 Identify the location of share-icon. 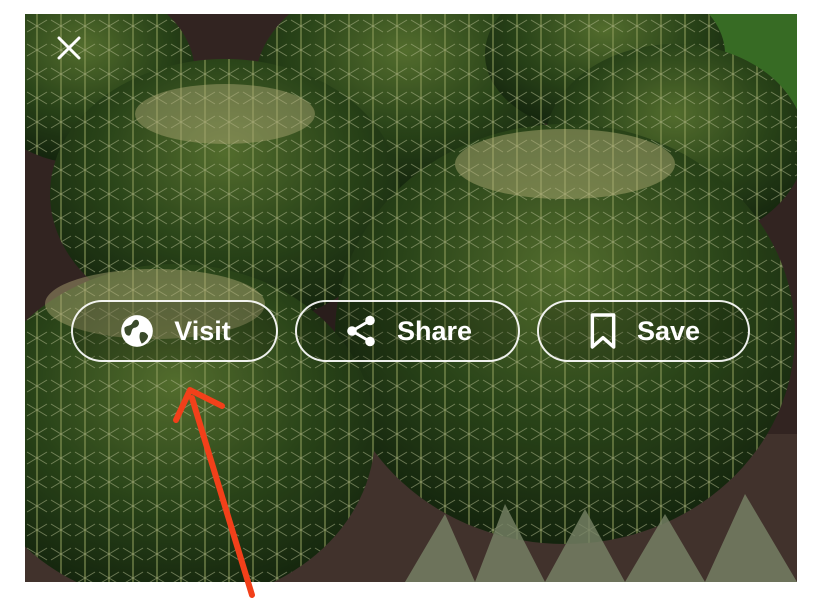
(361, 331).